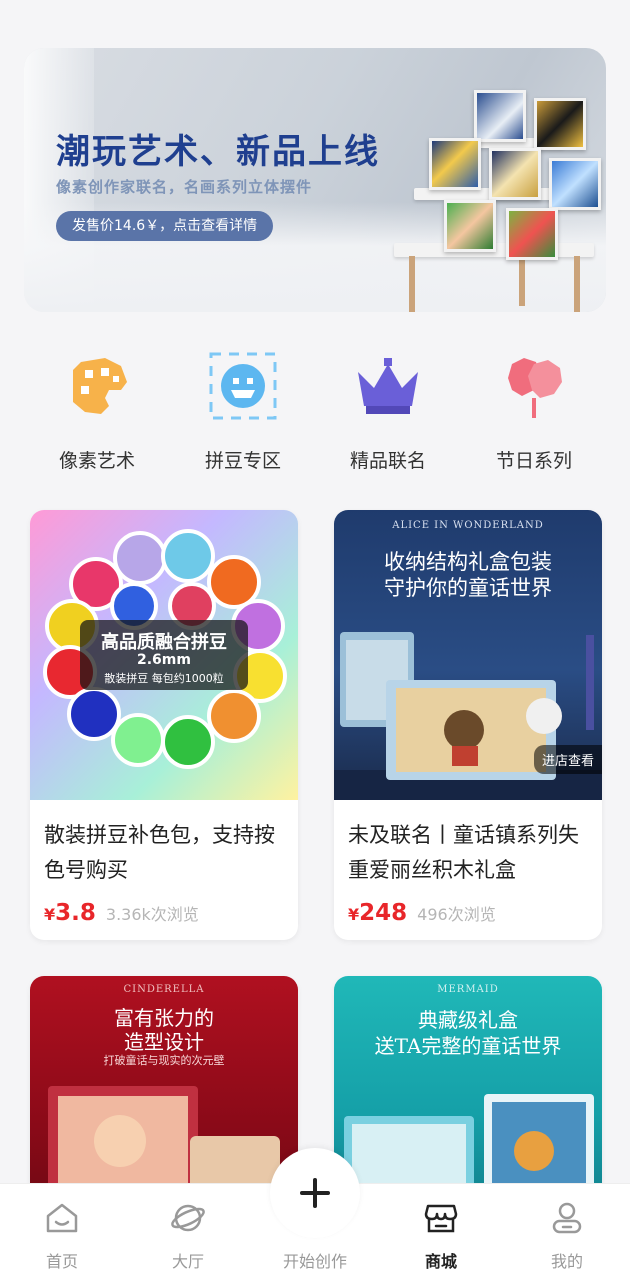  Describe the element at coordinates (62, 1218) in the screenshot. I see `home-icon` at that location.